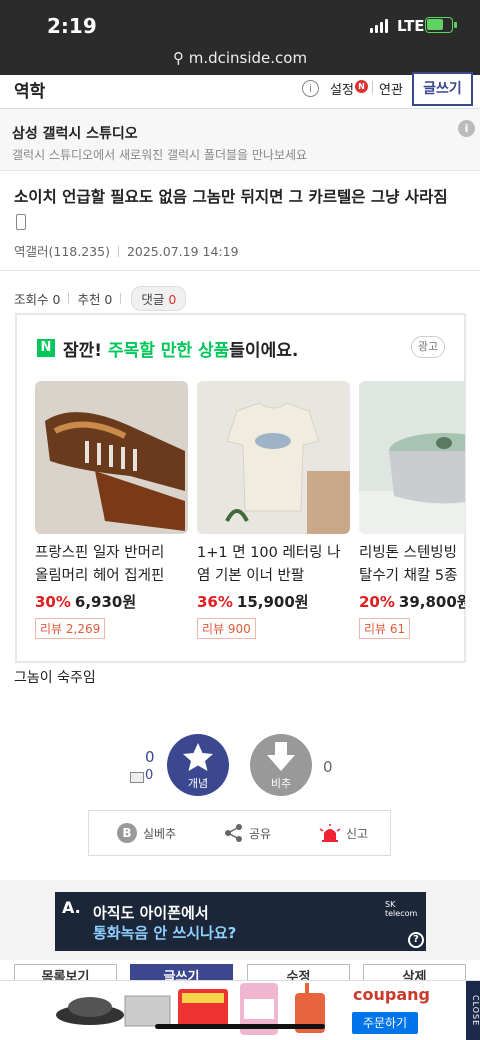 Image resolution: width=480 pixels, height=1040 pixels. What do you see at coordinates (233, 833) in the screenshot?
I see `share-icon` at bounding box center [233, 833].